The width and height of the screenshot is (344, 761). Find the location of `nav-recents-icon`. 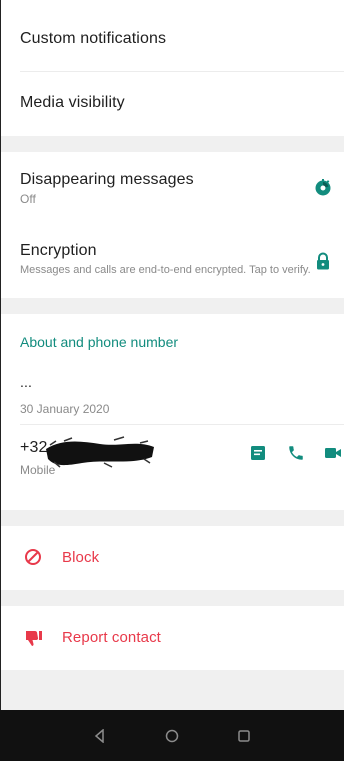

nav-recents-icon is located at coordinates (244, 736).